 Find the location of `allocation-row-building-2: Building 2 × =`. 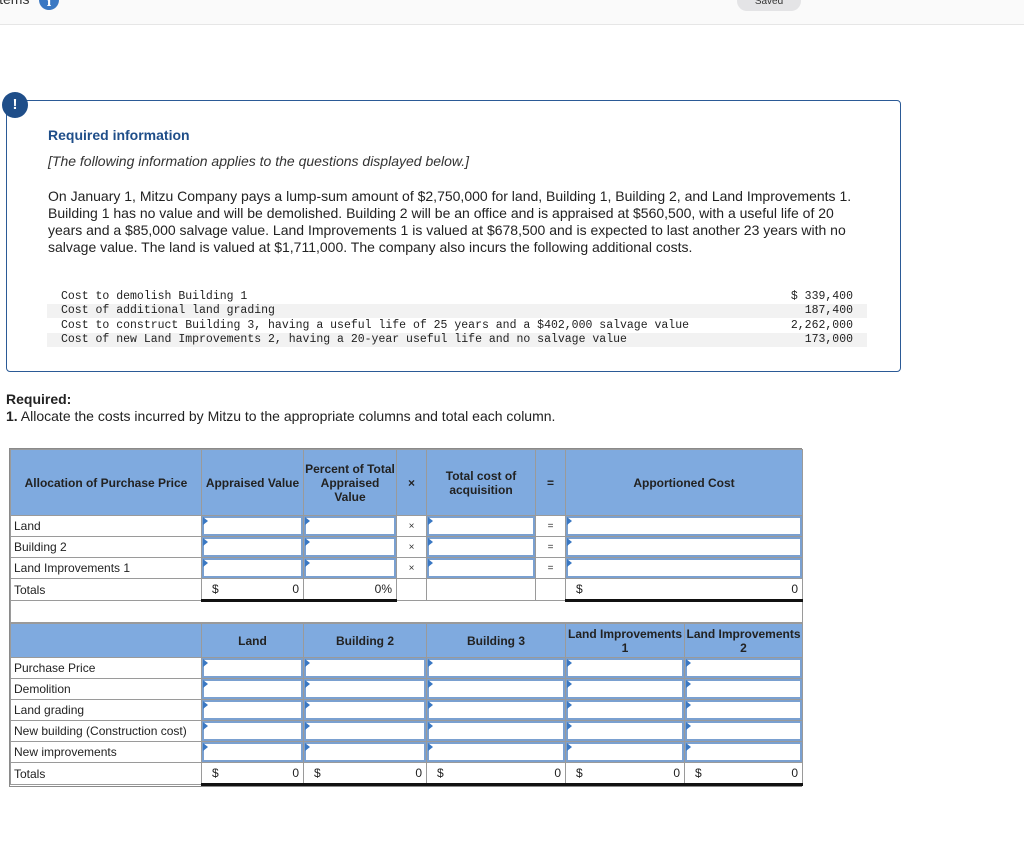

allocation-row-building-2: Building 2 × = is located at coordinates (406, 547).